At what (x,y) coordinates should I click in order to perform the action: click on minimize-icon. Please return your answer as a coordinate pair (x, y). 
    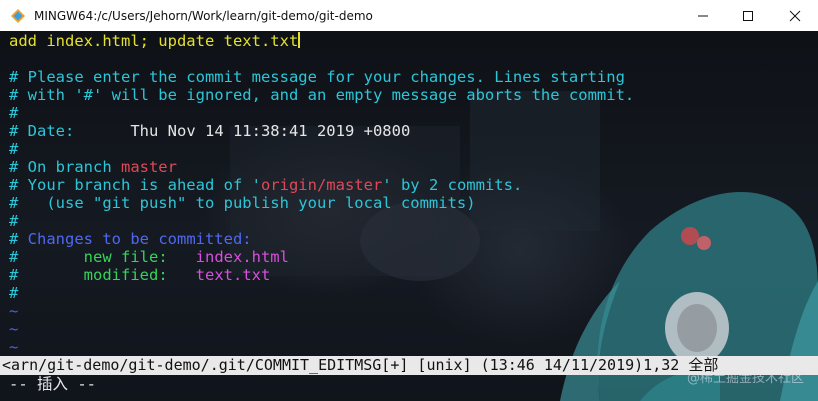
    Looking at the image, I should click on (703, 15).